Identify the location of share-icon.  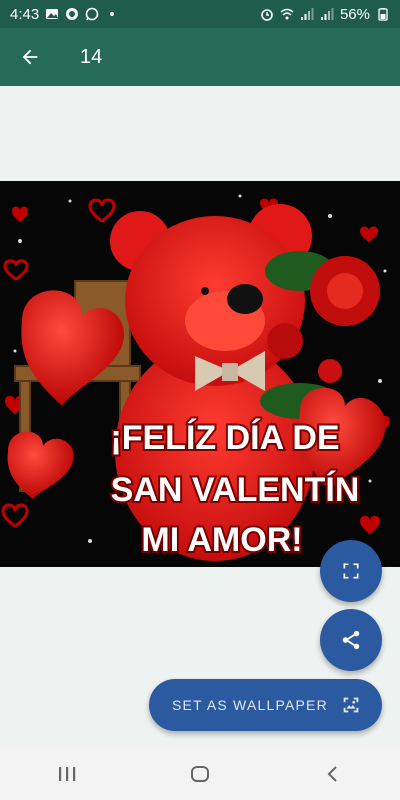
(351, 640).